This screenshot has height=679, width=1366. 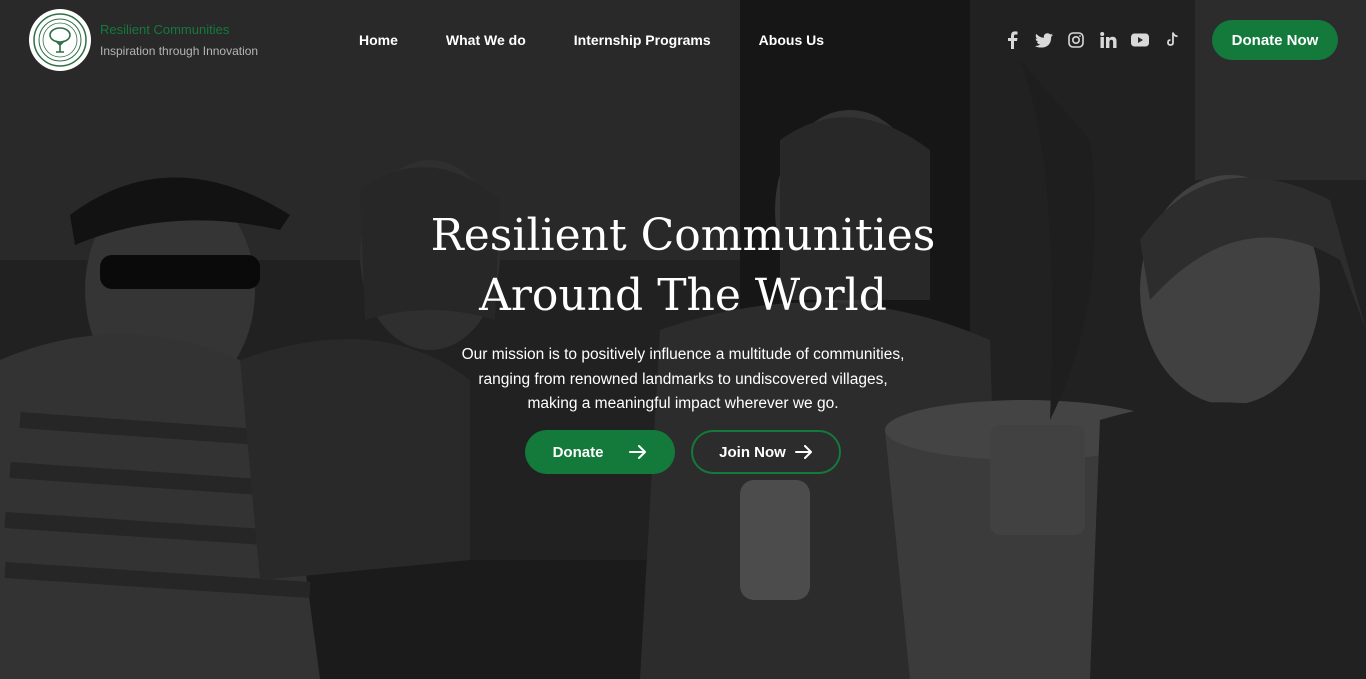 I want to click on join-now-button-label: Join Now, so click(x=752, y=452).